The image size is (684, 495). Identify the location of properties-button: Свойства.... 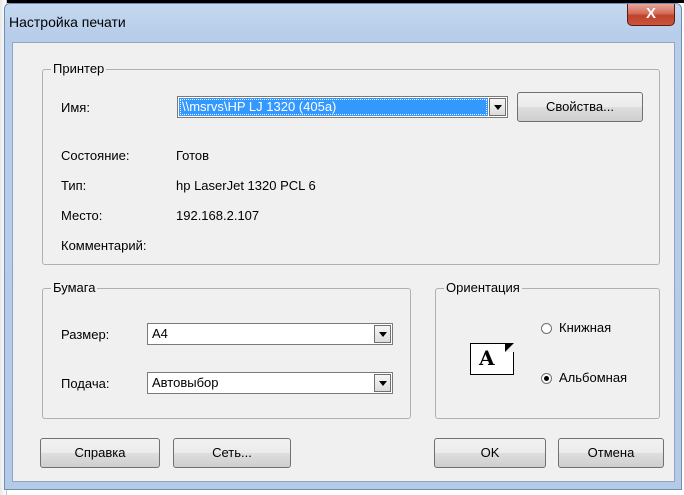
(580, 107).